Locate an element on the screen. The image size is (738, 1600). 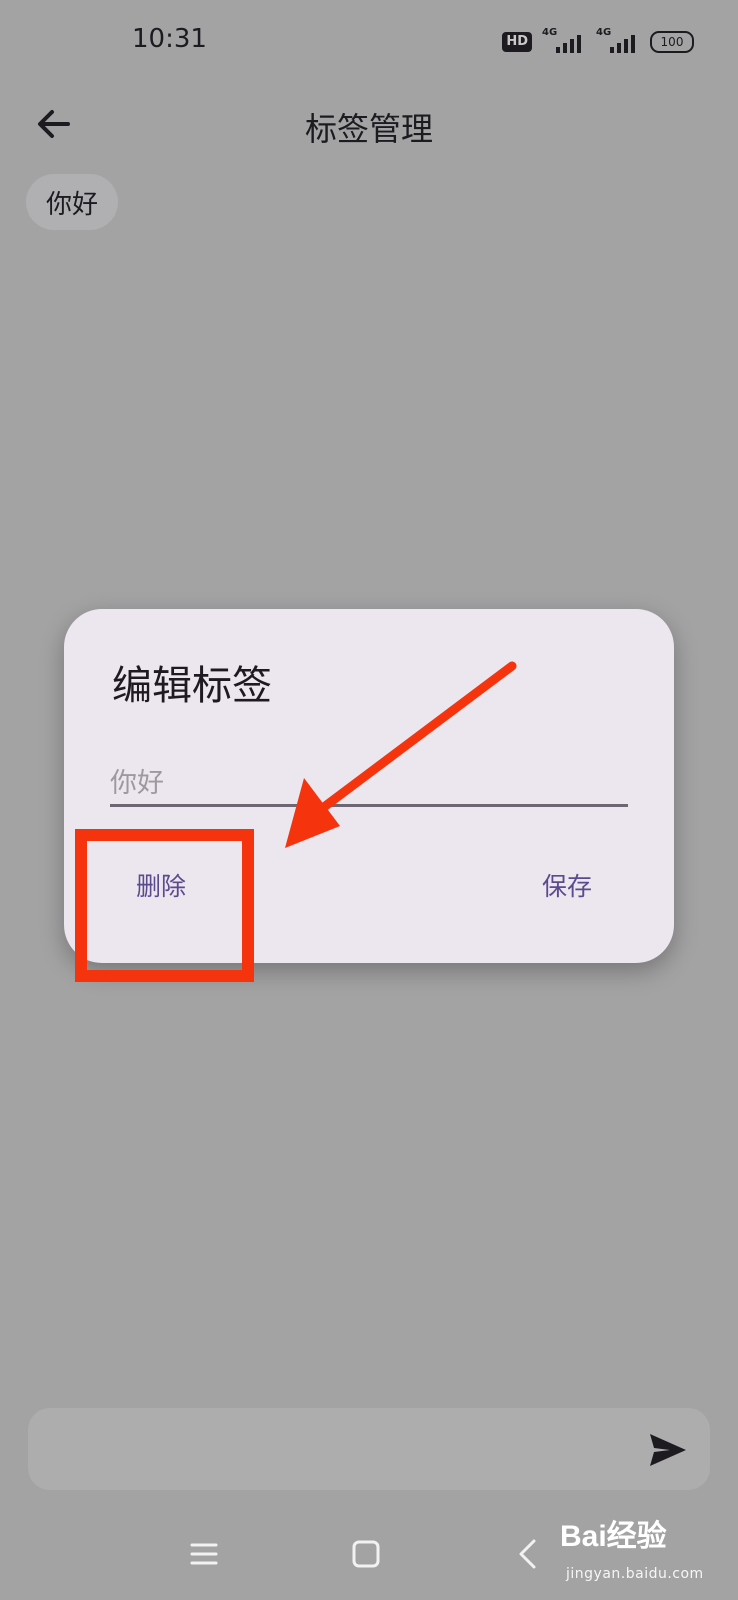
tag-chip-label: 你好 is located at coordinates (72, 204).